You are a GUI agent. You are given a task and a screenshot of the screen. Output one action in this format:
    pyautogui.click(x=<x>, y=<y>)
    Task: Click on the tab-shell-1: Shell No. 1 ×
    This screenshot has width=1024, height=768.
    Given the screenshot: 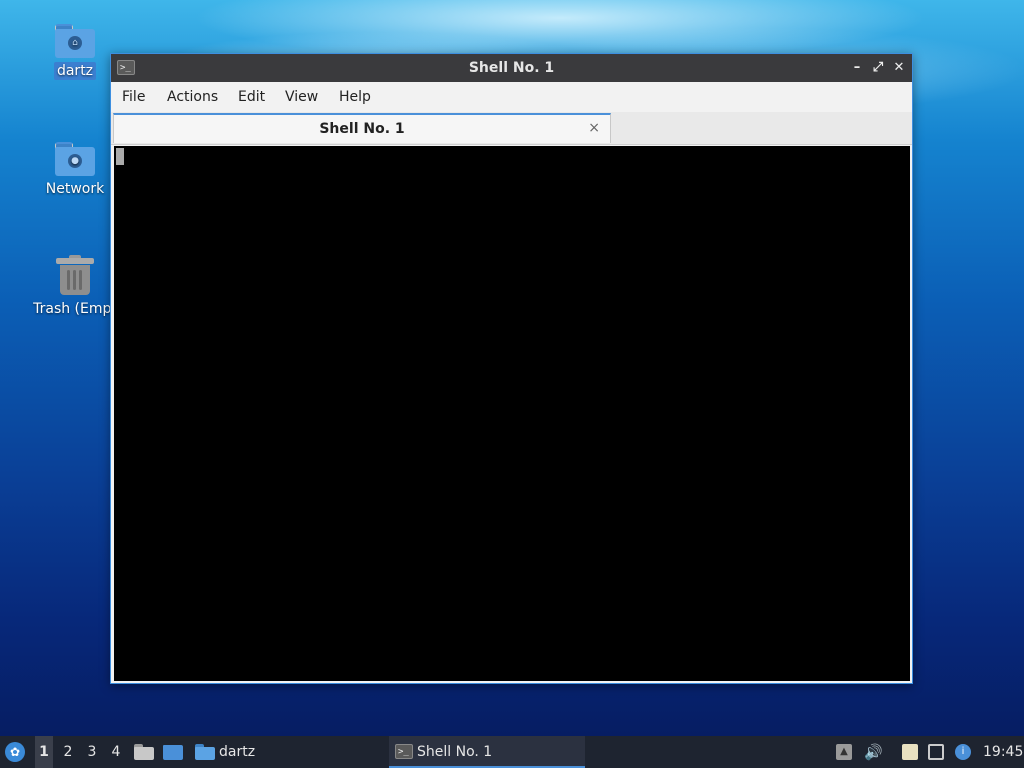 What is the action you would take?
    pyautogui.click(x=362, y=128)
    